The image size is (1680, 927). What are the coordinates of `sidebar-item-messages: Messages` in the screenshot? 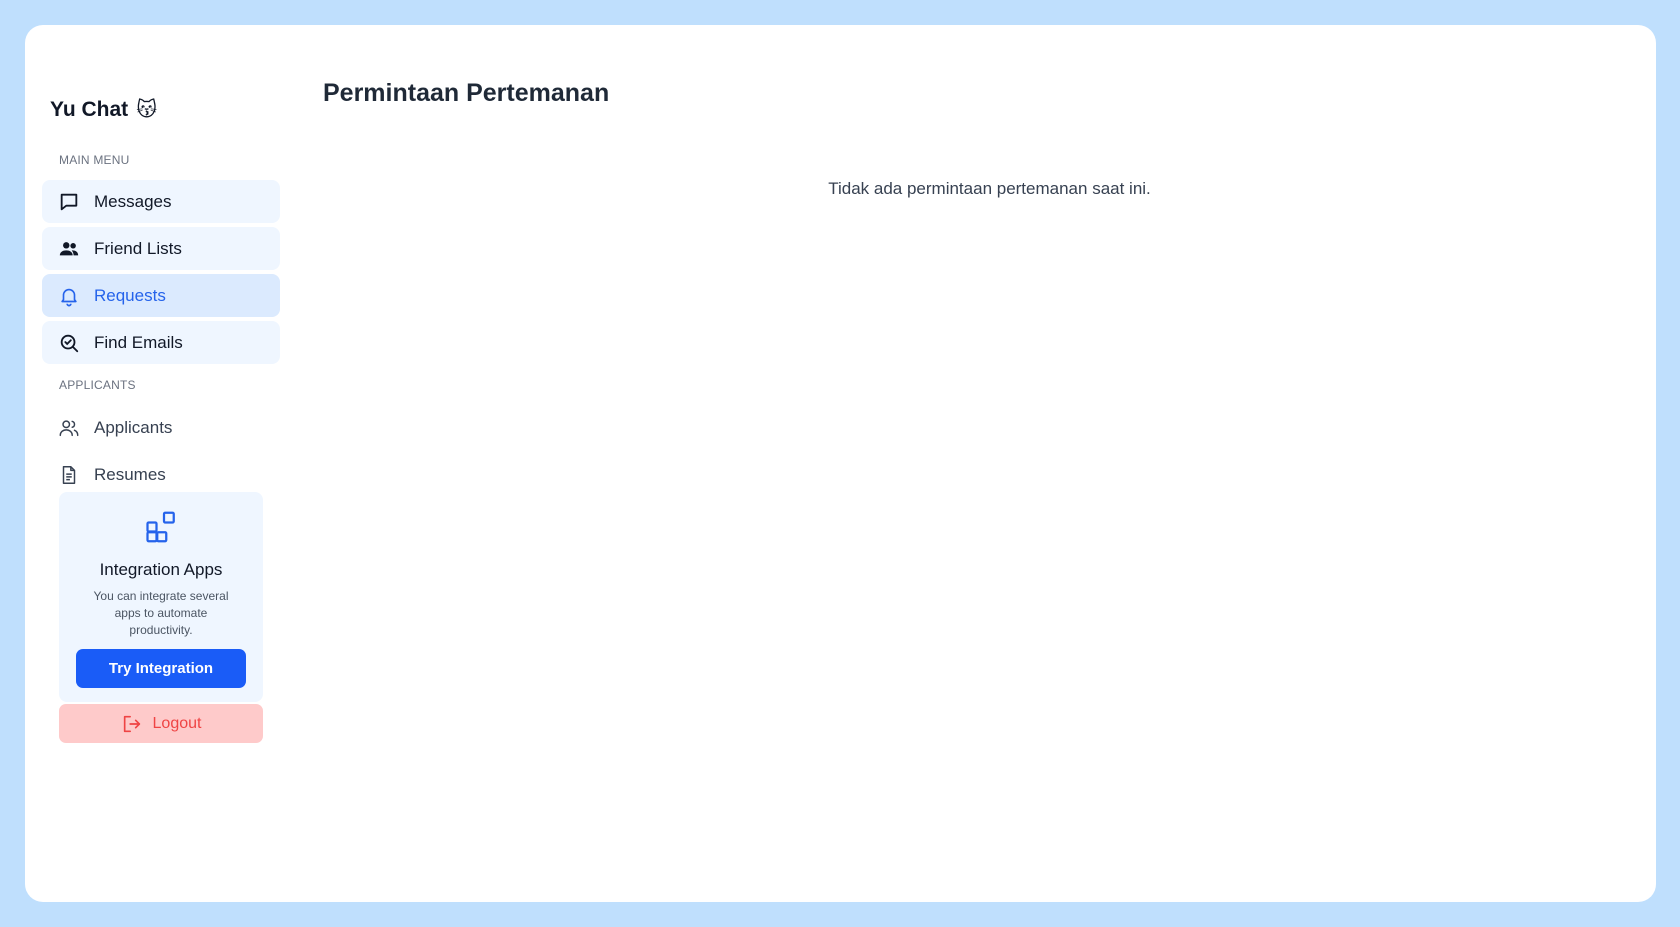 It's located at (161, 201).